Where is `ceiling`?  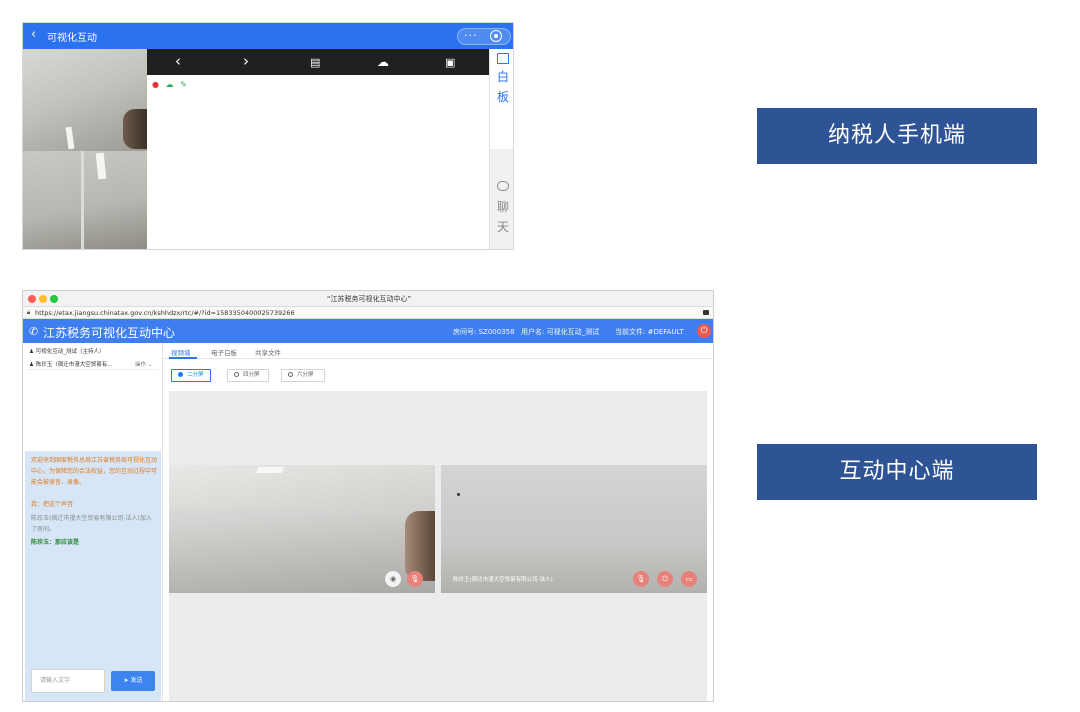
ceiling is located at coordinates (302, 487).